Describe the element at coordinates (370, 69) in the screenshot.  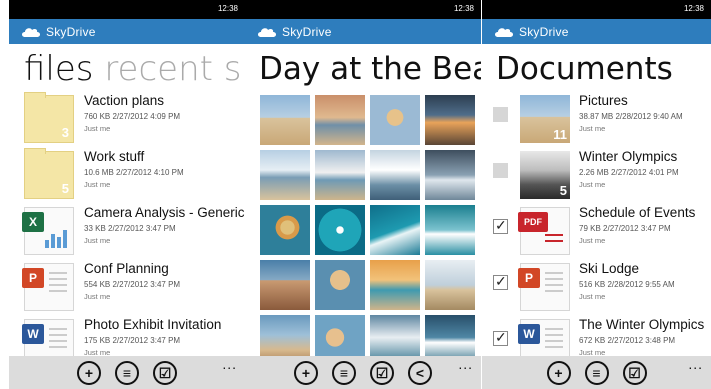
I see `album-title: Day at the Bea` at that location.